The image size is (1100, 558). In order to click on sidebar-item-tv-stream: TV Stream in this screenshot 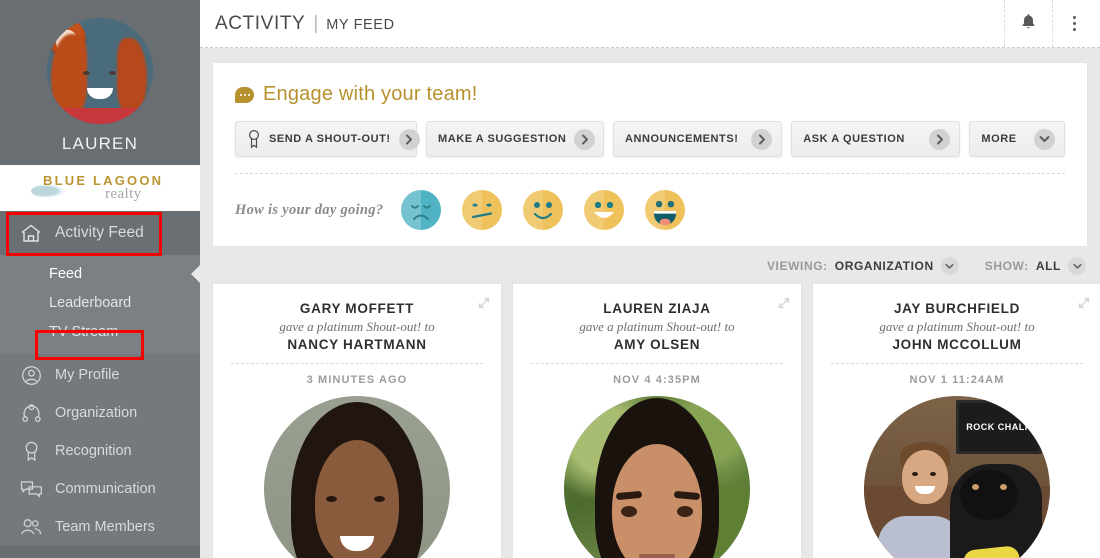, I will do `click(100, 331)`.